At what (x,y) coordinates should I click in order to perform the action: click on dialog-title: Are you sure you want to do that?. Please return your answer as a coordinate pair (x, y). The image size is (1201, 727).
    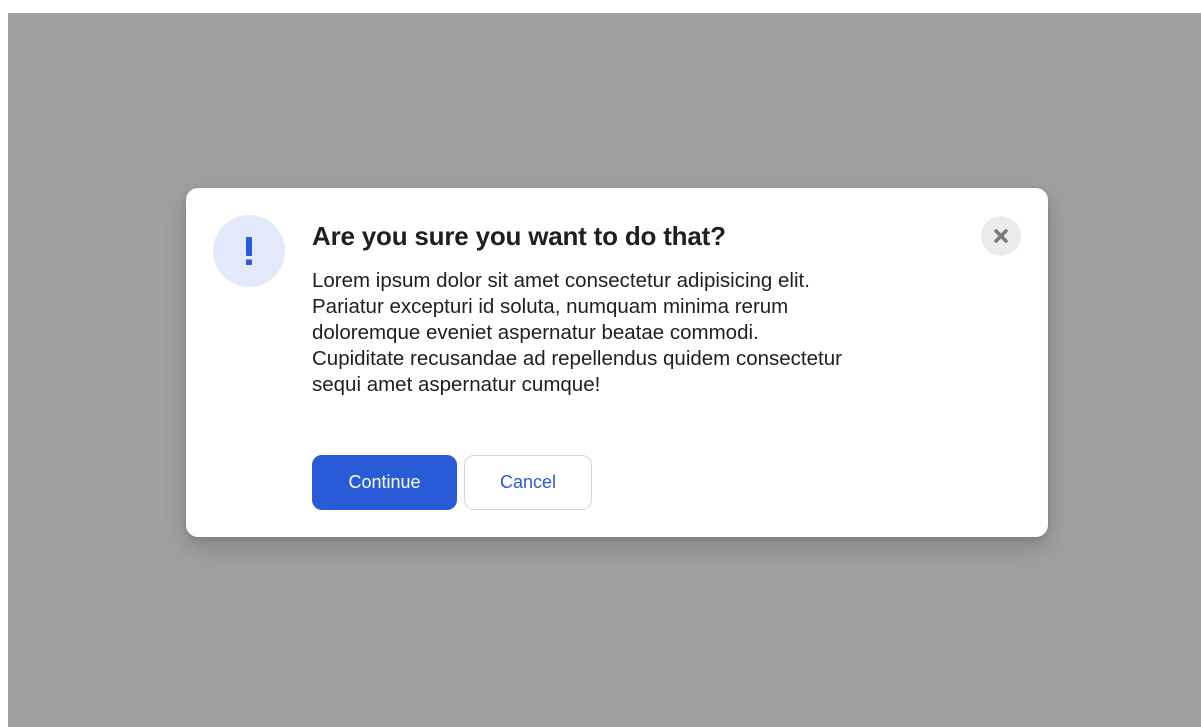
    Looking at the image, I should click on (519, 236).